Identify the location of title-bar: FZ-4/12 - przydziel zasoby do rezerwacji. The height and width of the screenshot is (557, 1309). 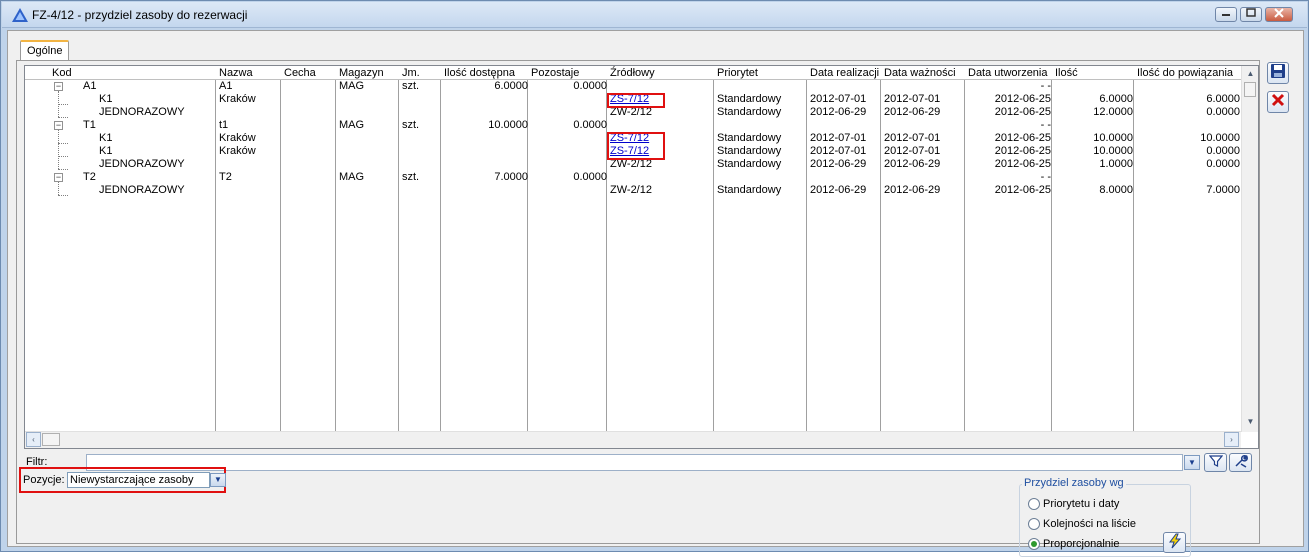
(654, 15).